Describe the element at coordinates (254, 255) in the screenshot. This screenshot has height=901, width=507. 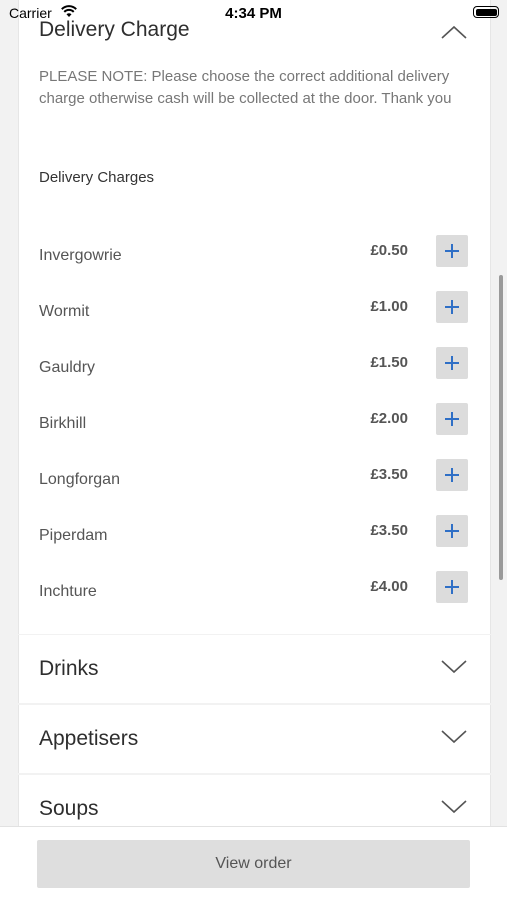
I see `list-item: Invergowrie £0.50` at that location.